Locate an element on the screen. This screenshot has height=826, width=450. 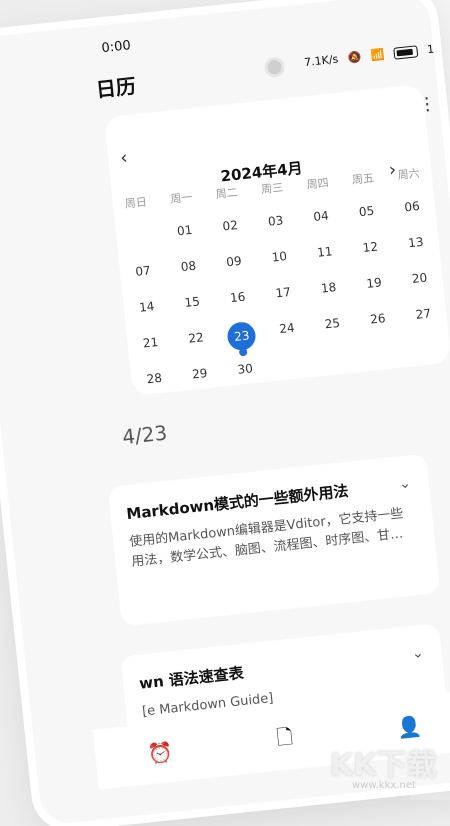
calendar-day: 14 is located at coordinates (147, 307).